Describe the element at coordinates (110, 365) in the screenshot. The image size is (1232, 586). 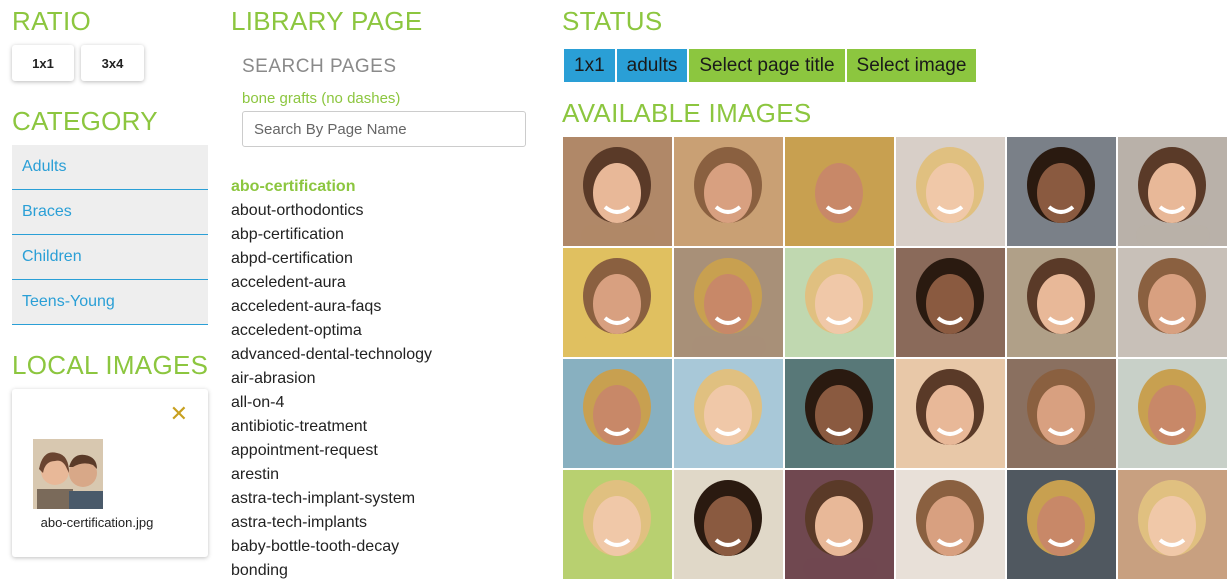
I see `local-images-heading: LOCAL IMAGES` at that location.